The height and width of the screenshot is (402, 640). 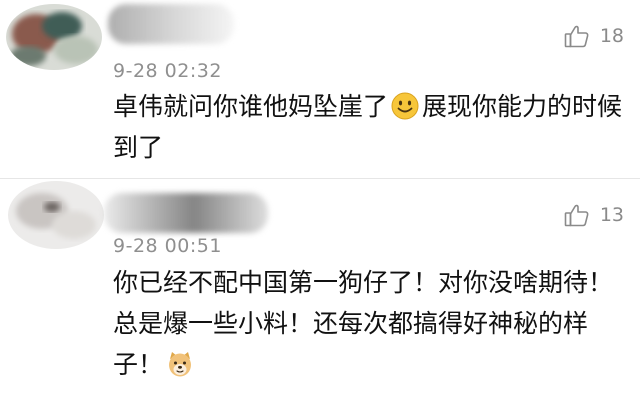 What do you see at coordinates (611, 215) in the screenshot?
I see `like-count: 13` at bounding box center [611, 215].